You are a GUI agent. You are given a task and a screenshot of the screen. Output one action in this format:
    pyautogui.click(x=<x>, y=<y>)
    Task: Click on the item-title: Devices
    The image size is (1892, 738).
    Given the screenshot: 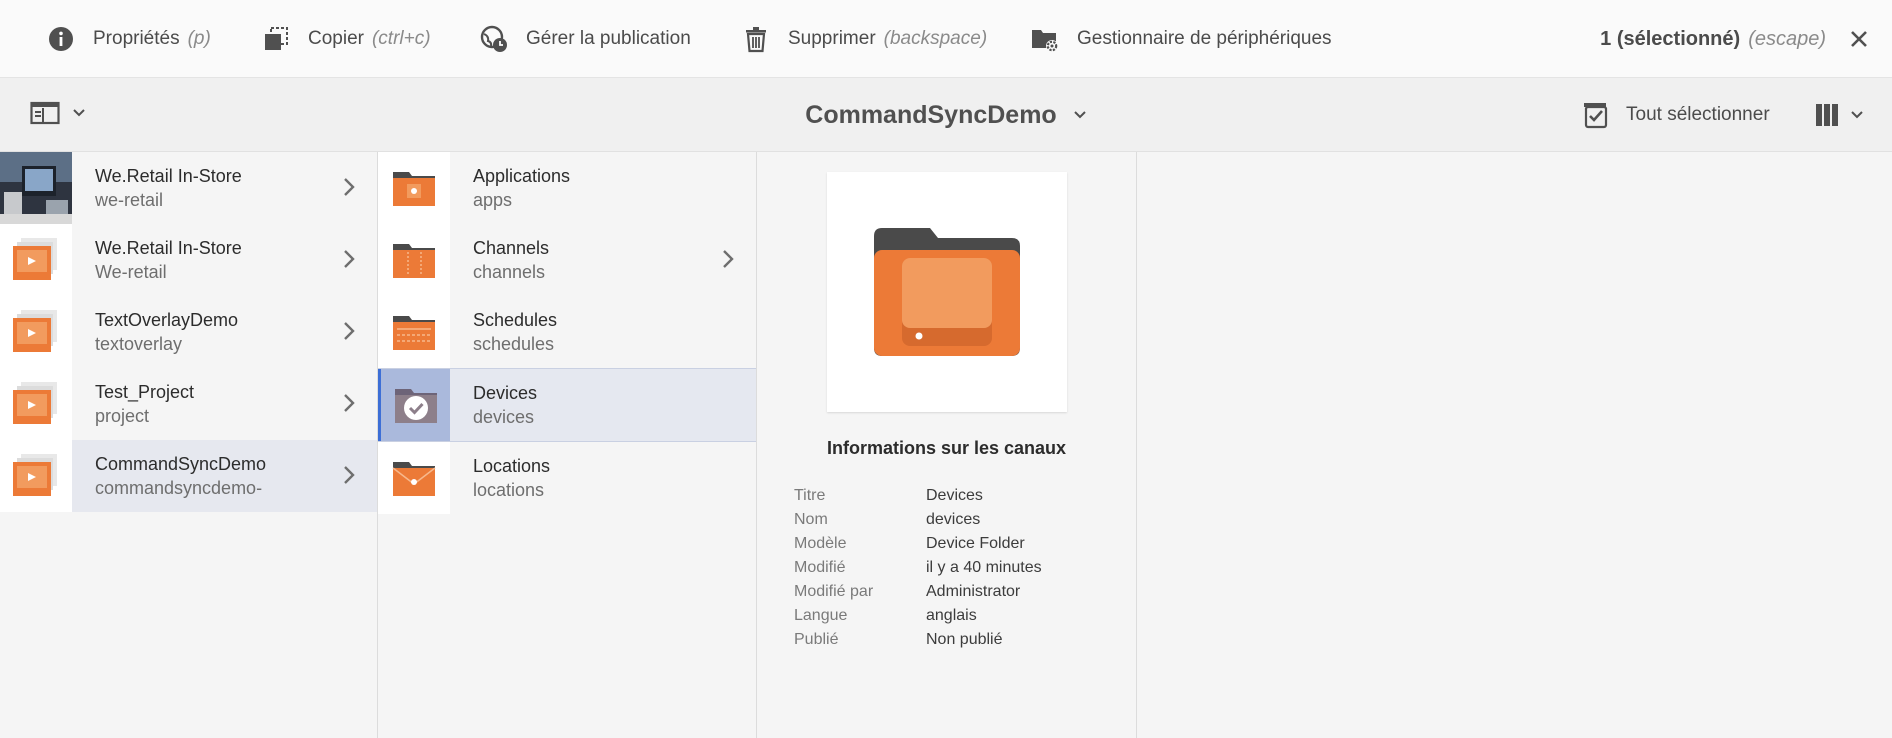 What is the action you would take?
    pyautogui.click(x=505, y=393)
    